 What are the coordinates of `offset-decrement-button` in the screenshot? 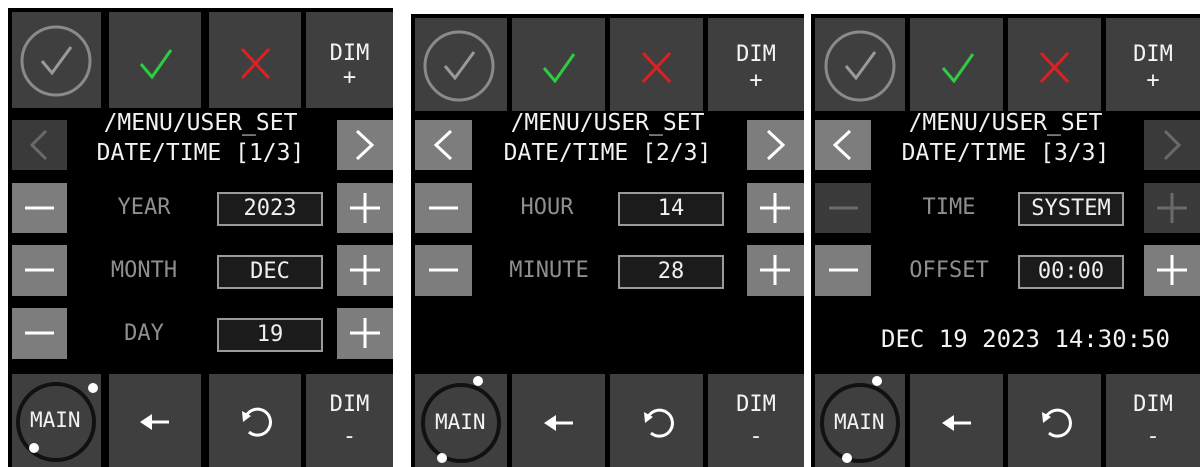 It's located at (843, 270).